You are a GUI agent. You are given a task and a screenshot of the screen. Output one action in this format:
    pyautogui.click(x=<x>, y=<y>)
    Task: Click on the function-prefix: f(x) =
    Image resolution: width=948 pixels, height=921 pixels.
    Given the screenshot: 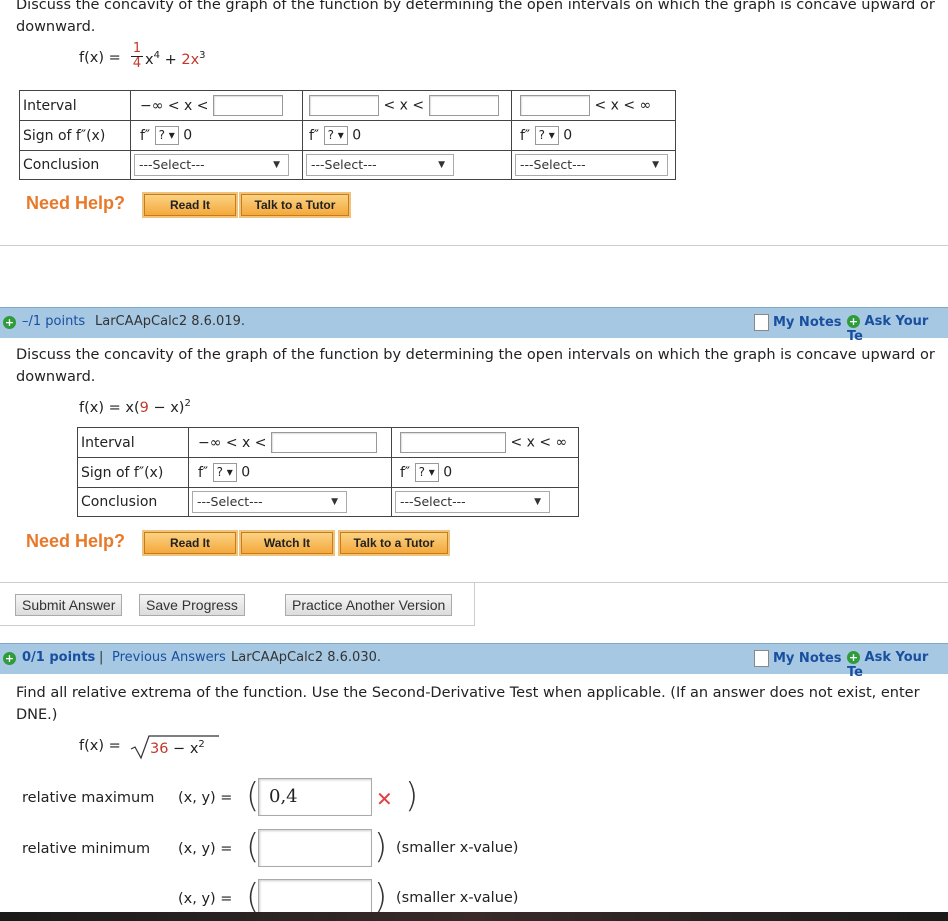 What is the action you would take?
    pyautogui.click(x=100, y=746)
    